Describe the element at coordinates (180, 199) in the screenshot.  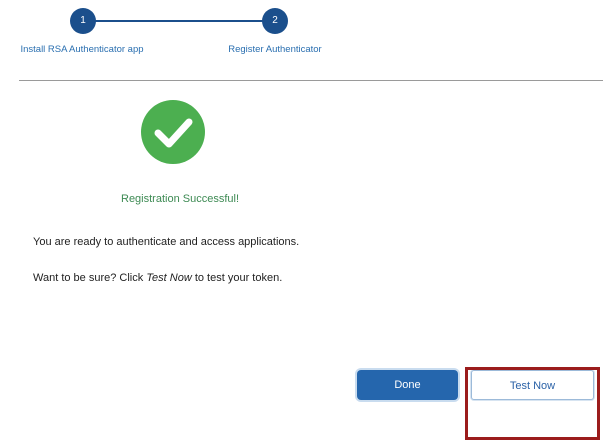
I see `success-title: Registration Successful!` at that location.